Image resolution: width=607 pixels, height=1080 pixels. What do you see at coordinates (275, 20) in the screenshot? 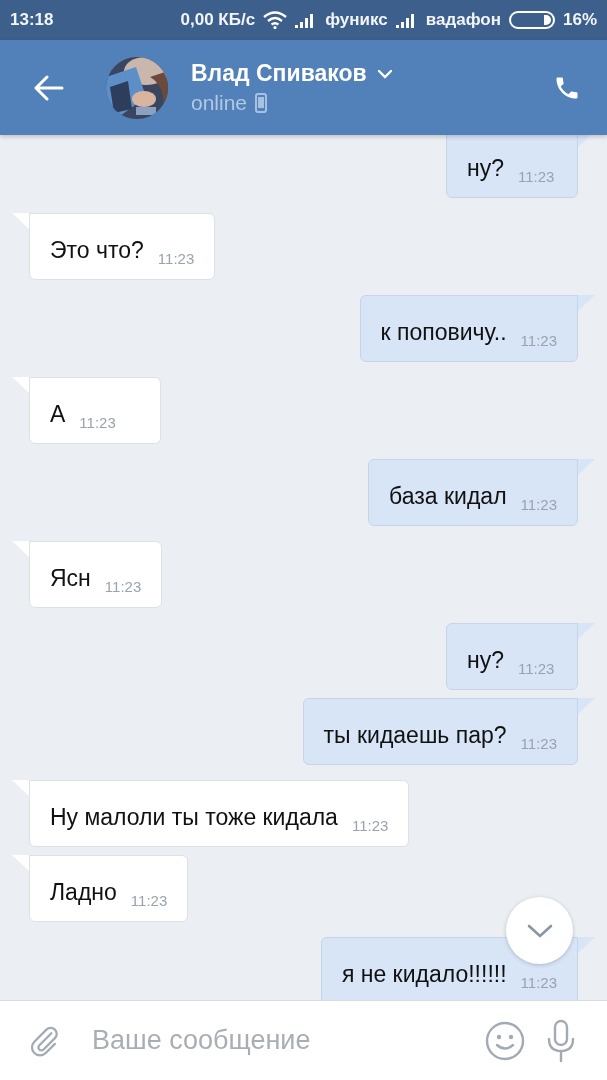
I see `wifi-icon` at bounding box center [275, 20].